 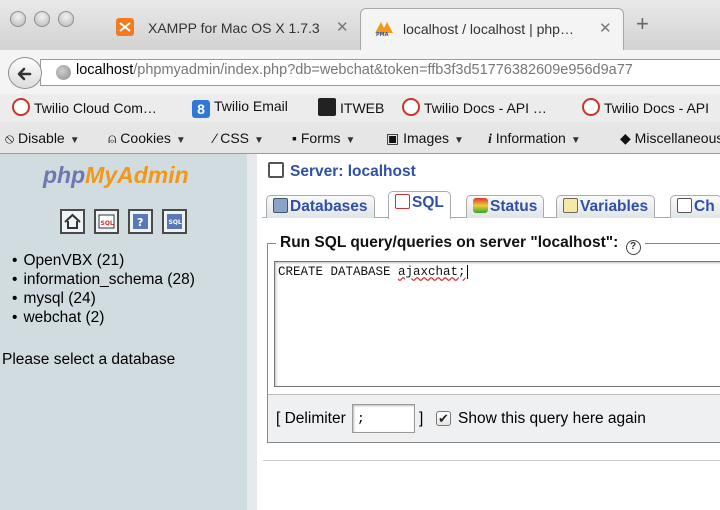 I want to click on menu-css: ⁄ CSS ▼, so click(x=239, y=138).